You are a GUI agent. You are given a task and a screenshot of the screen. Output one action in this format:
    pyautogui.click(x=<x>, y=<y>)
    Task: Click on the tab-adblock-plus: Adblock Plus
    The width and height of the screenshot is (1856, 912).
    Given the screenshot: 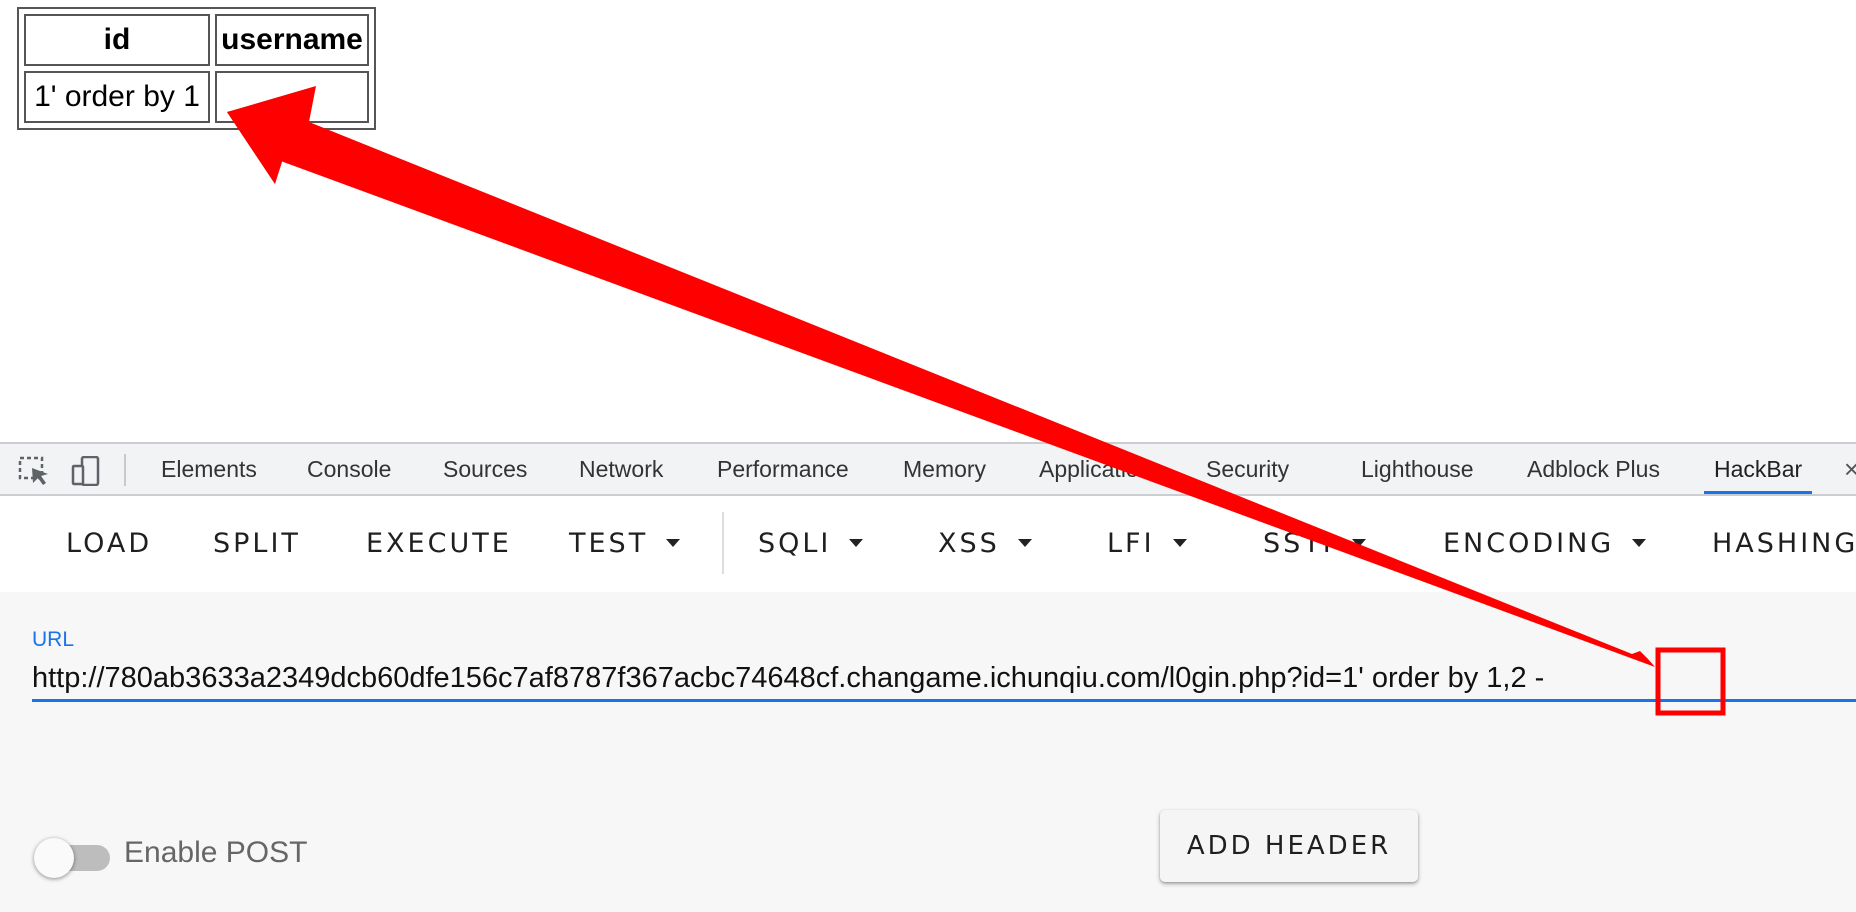 What is the action you would take?
    pyautogui.click(x=1593, y=469)
    